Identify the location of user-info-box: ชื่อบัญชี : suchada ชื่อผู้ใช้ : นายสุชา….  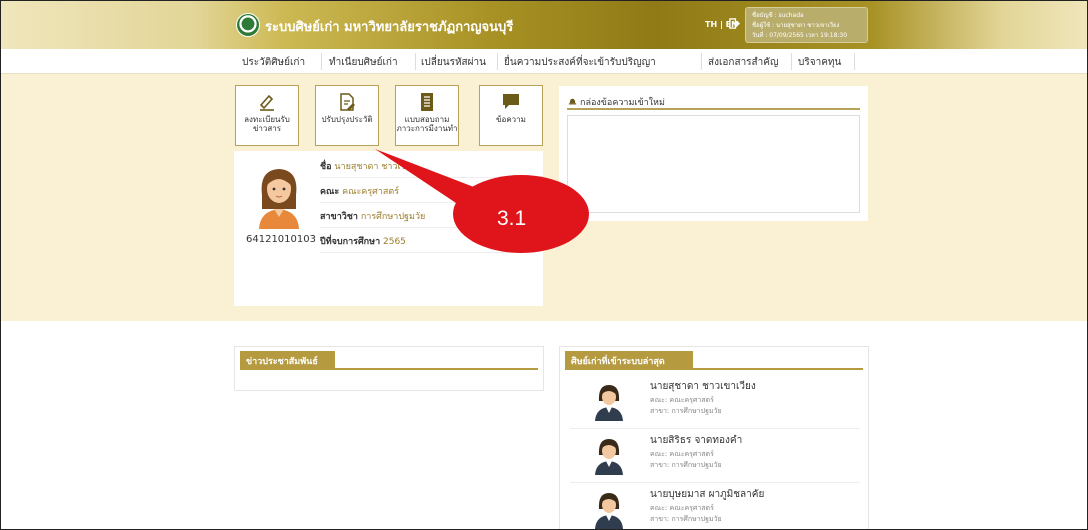
(806, 25).